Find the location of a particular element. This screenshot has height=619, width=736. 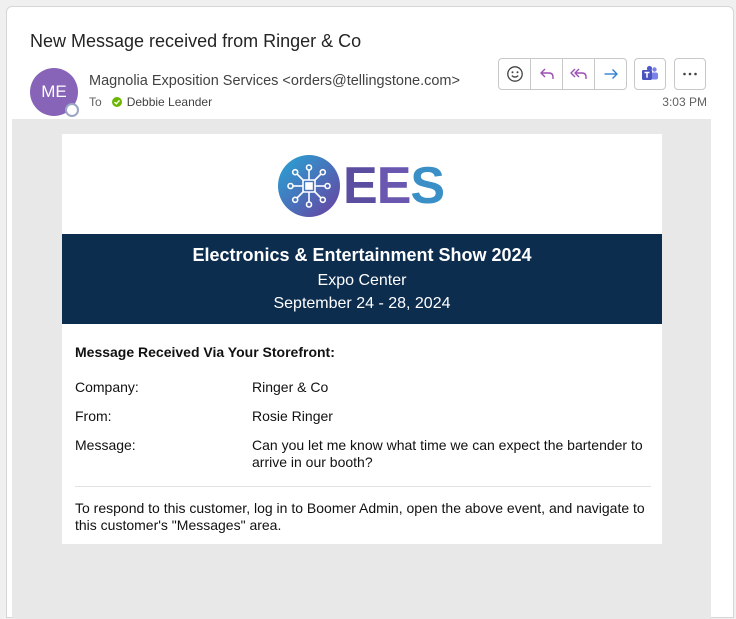

forward-icon is located at coordinates (611, 74).